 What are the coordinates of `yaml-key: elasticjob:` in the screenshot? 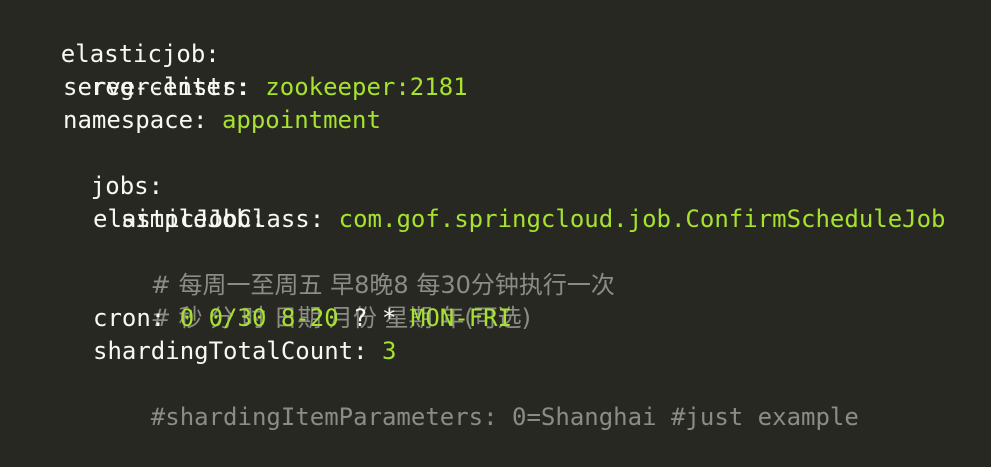 It's located at (140, 54).